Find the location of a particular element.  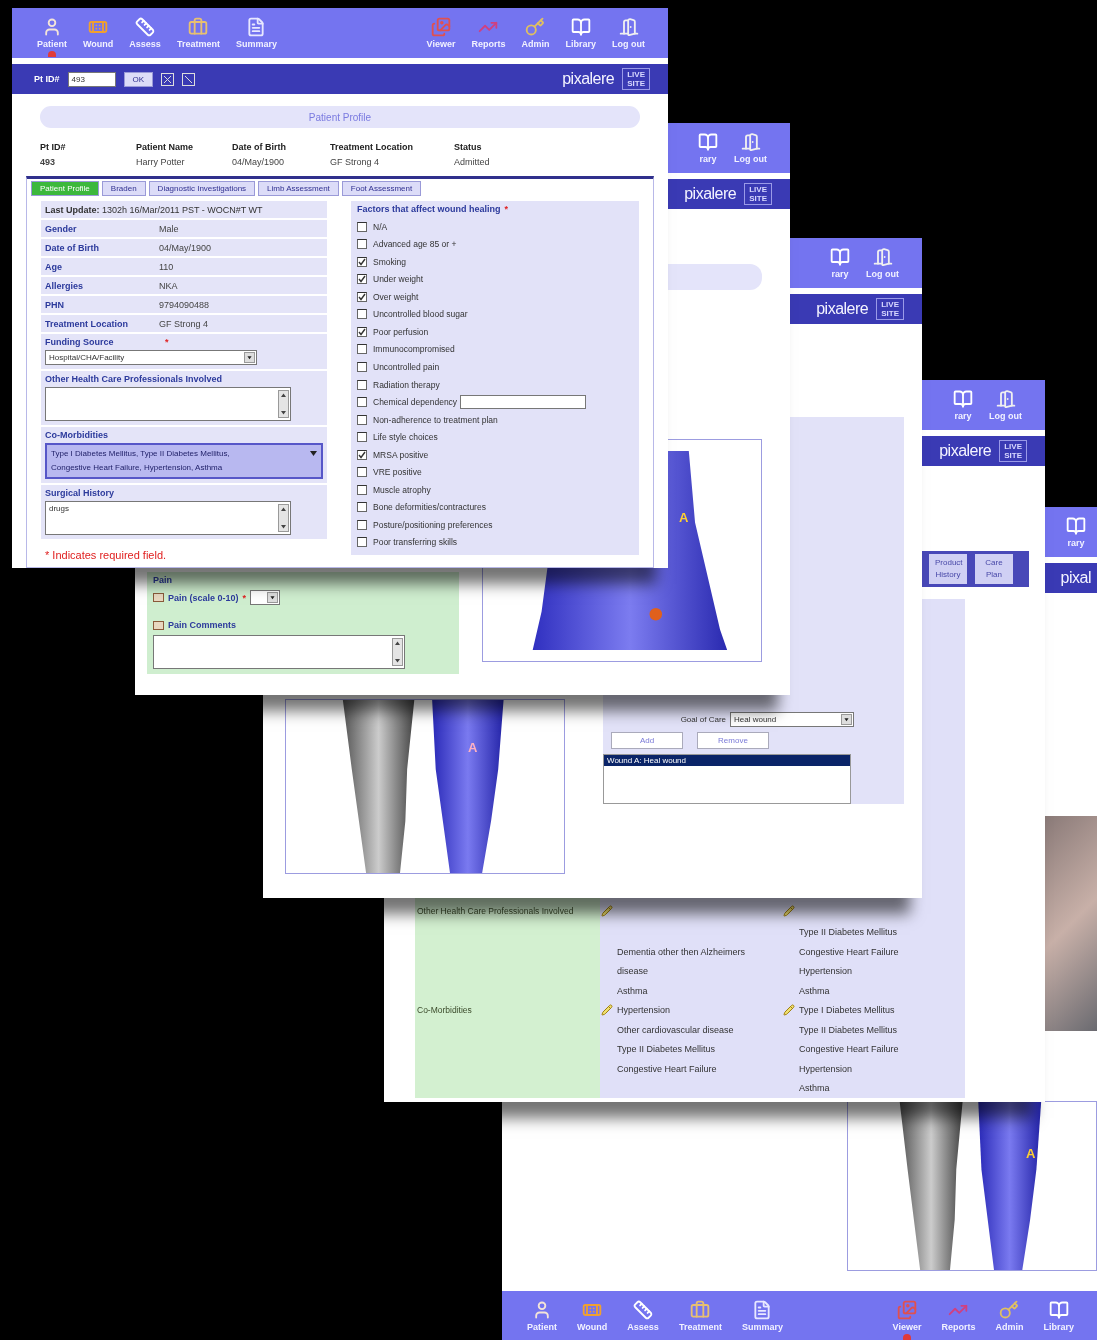

field-label: PHN is located at coordinates (55, 304).